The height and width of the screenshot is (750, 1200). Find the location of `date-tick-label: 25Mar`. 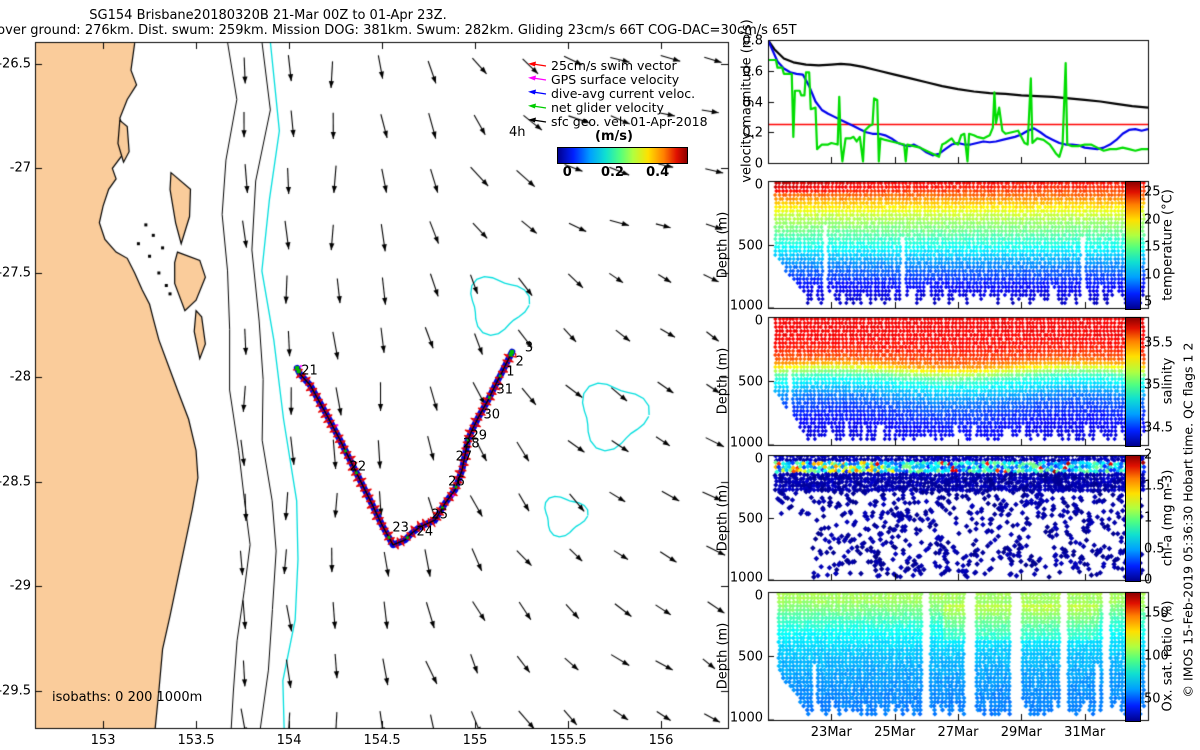

date-tick-label: 25Mar is located at coordinates (895, 732).